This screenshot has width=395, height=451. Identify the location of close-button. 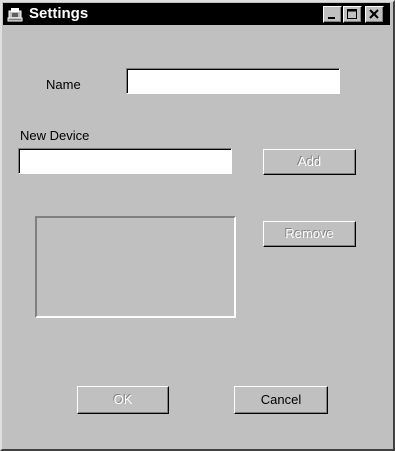
(374, 14).